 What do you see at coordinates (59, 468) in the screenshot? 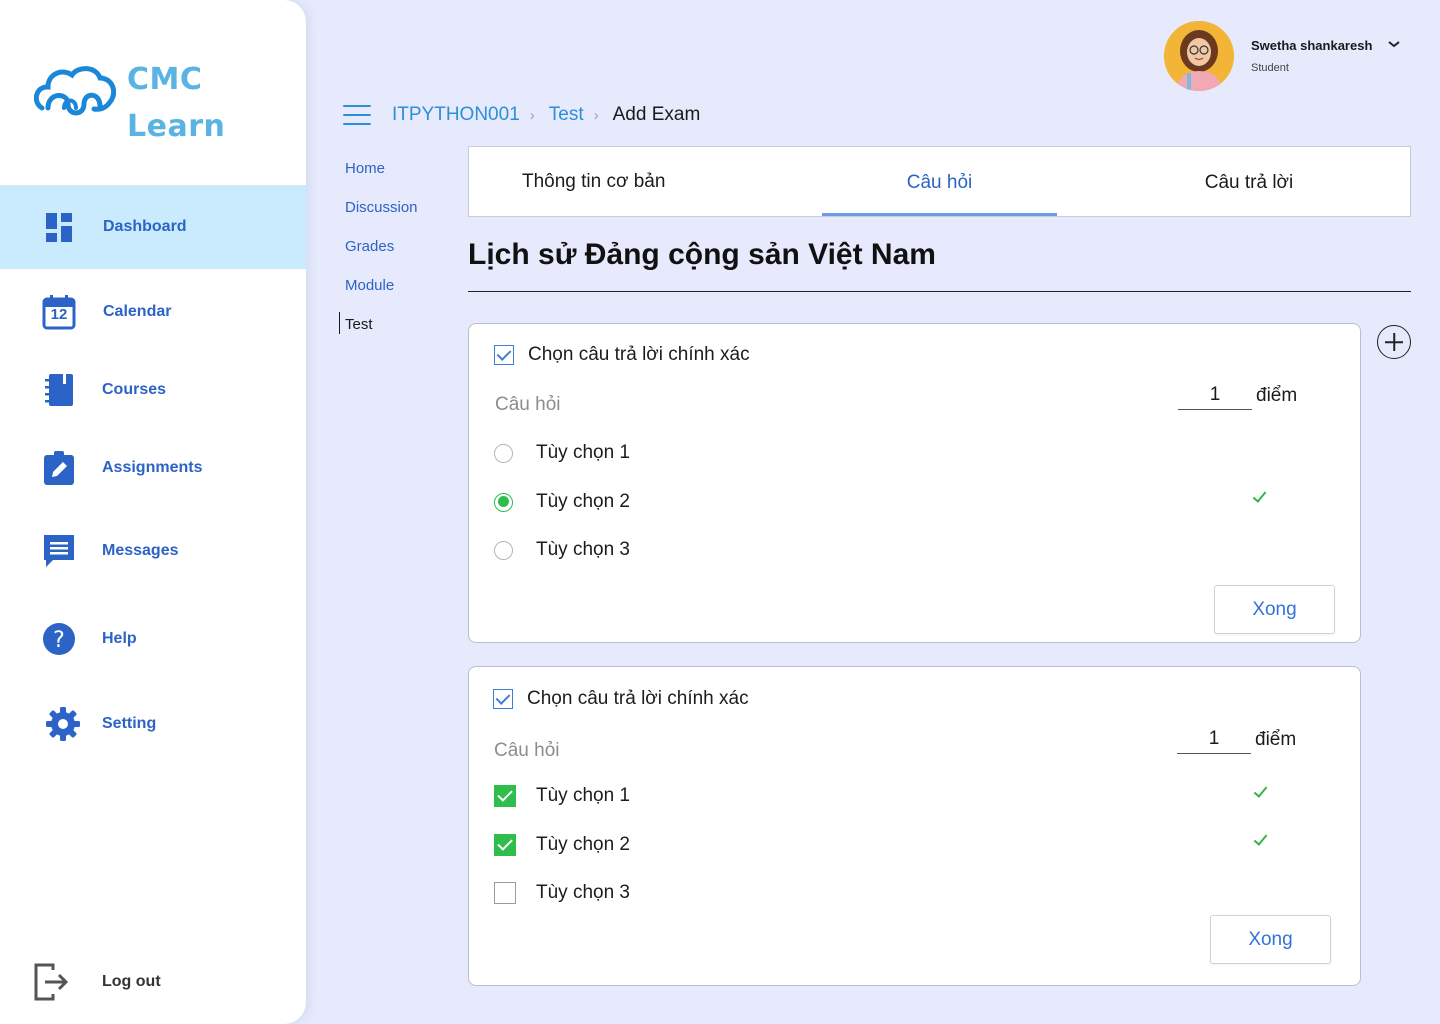
I see `clipboard-edit-icon` at bounding box center [59, 468].